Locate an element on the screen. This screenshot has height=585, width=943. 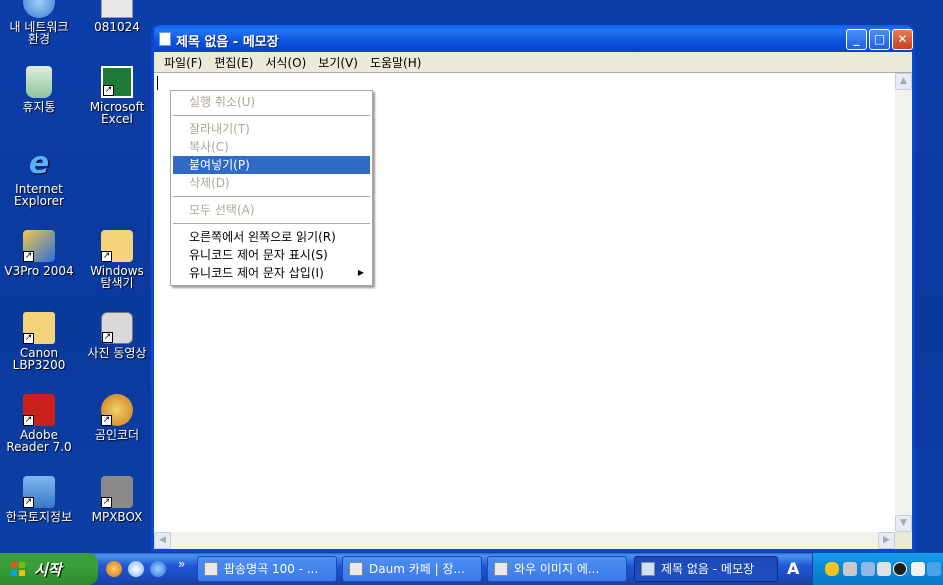
quicklaunch-ie-icon is located at coordinates (158, 569).